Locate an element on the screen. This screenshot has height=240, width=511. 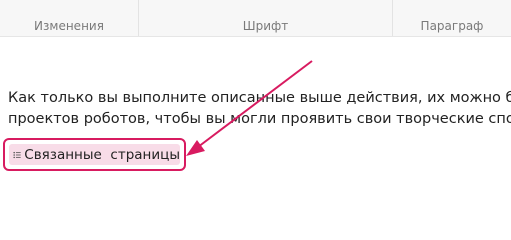
annotation-arrow is located at coordinates (249, 108).